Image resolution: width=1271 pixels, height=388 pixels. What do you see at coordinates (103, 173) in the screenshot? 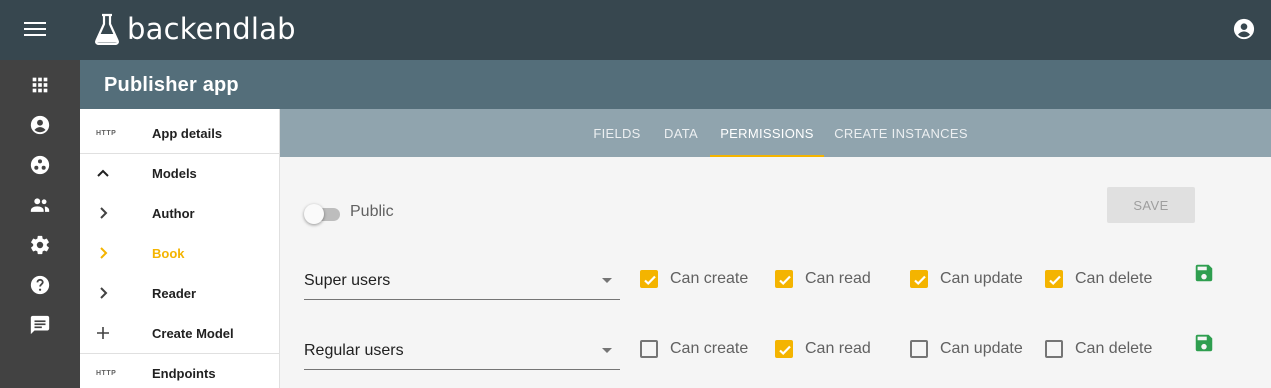
I see `chevron-up-icon` at bounding box center [103, 173].